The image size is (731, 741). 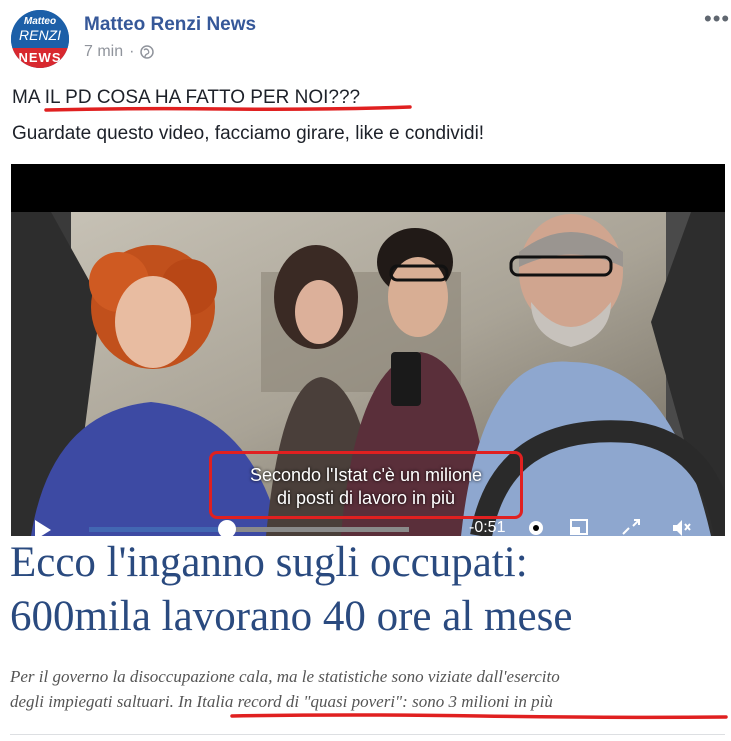 I want to click on globe-icon, so click(x=147, y=52).